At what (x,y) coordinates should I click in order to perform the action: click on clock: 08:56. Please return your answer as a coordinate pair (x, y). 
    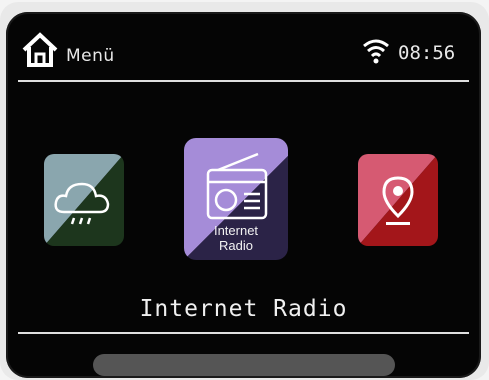
    Looking at the image, I should click on (427, 53).